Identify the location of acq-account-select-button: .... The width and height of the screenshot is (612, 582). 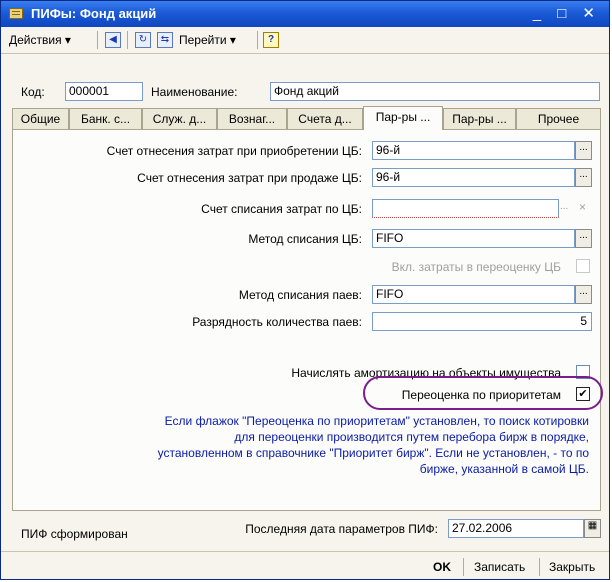
(583, 150).